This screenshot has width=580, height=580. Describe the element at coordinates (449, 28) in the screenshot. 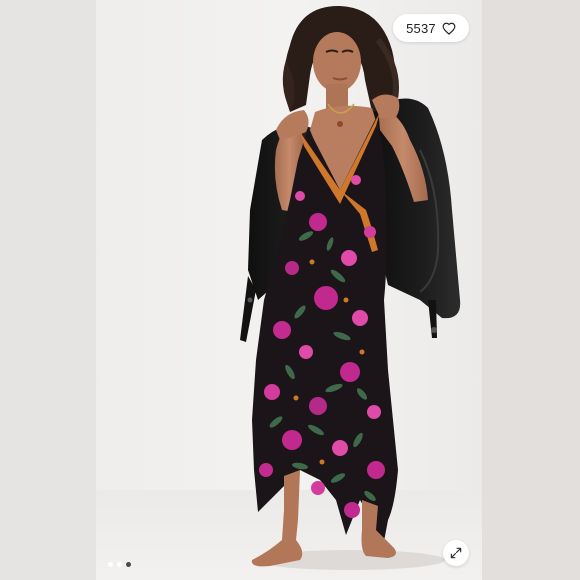

I see `heart-outline-icon` at that location.